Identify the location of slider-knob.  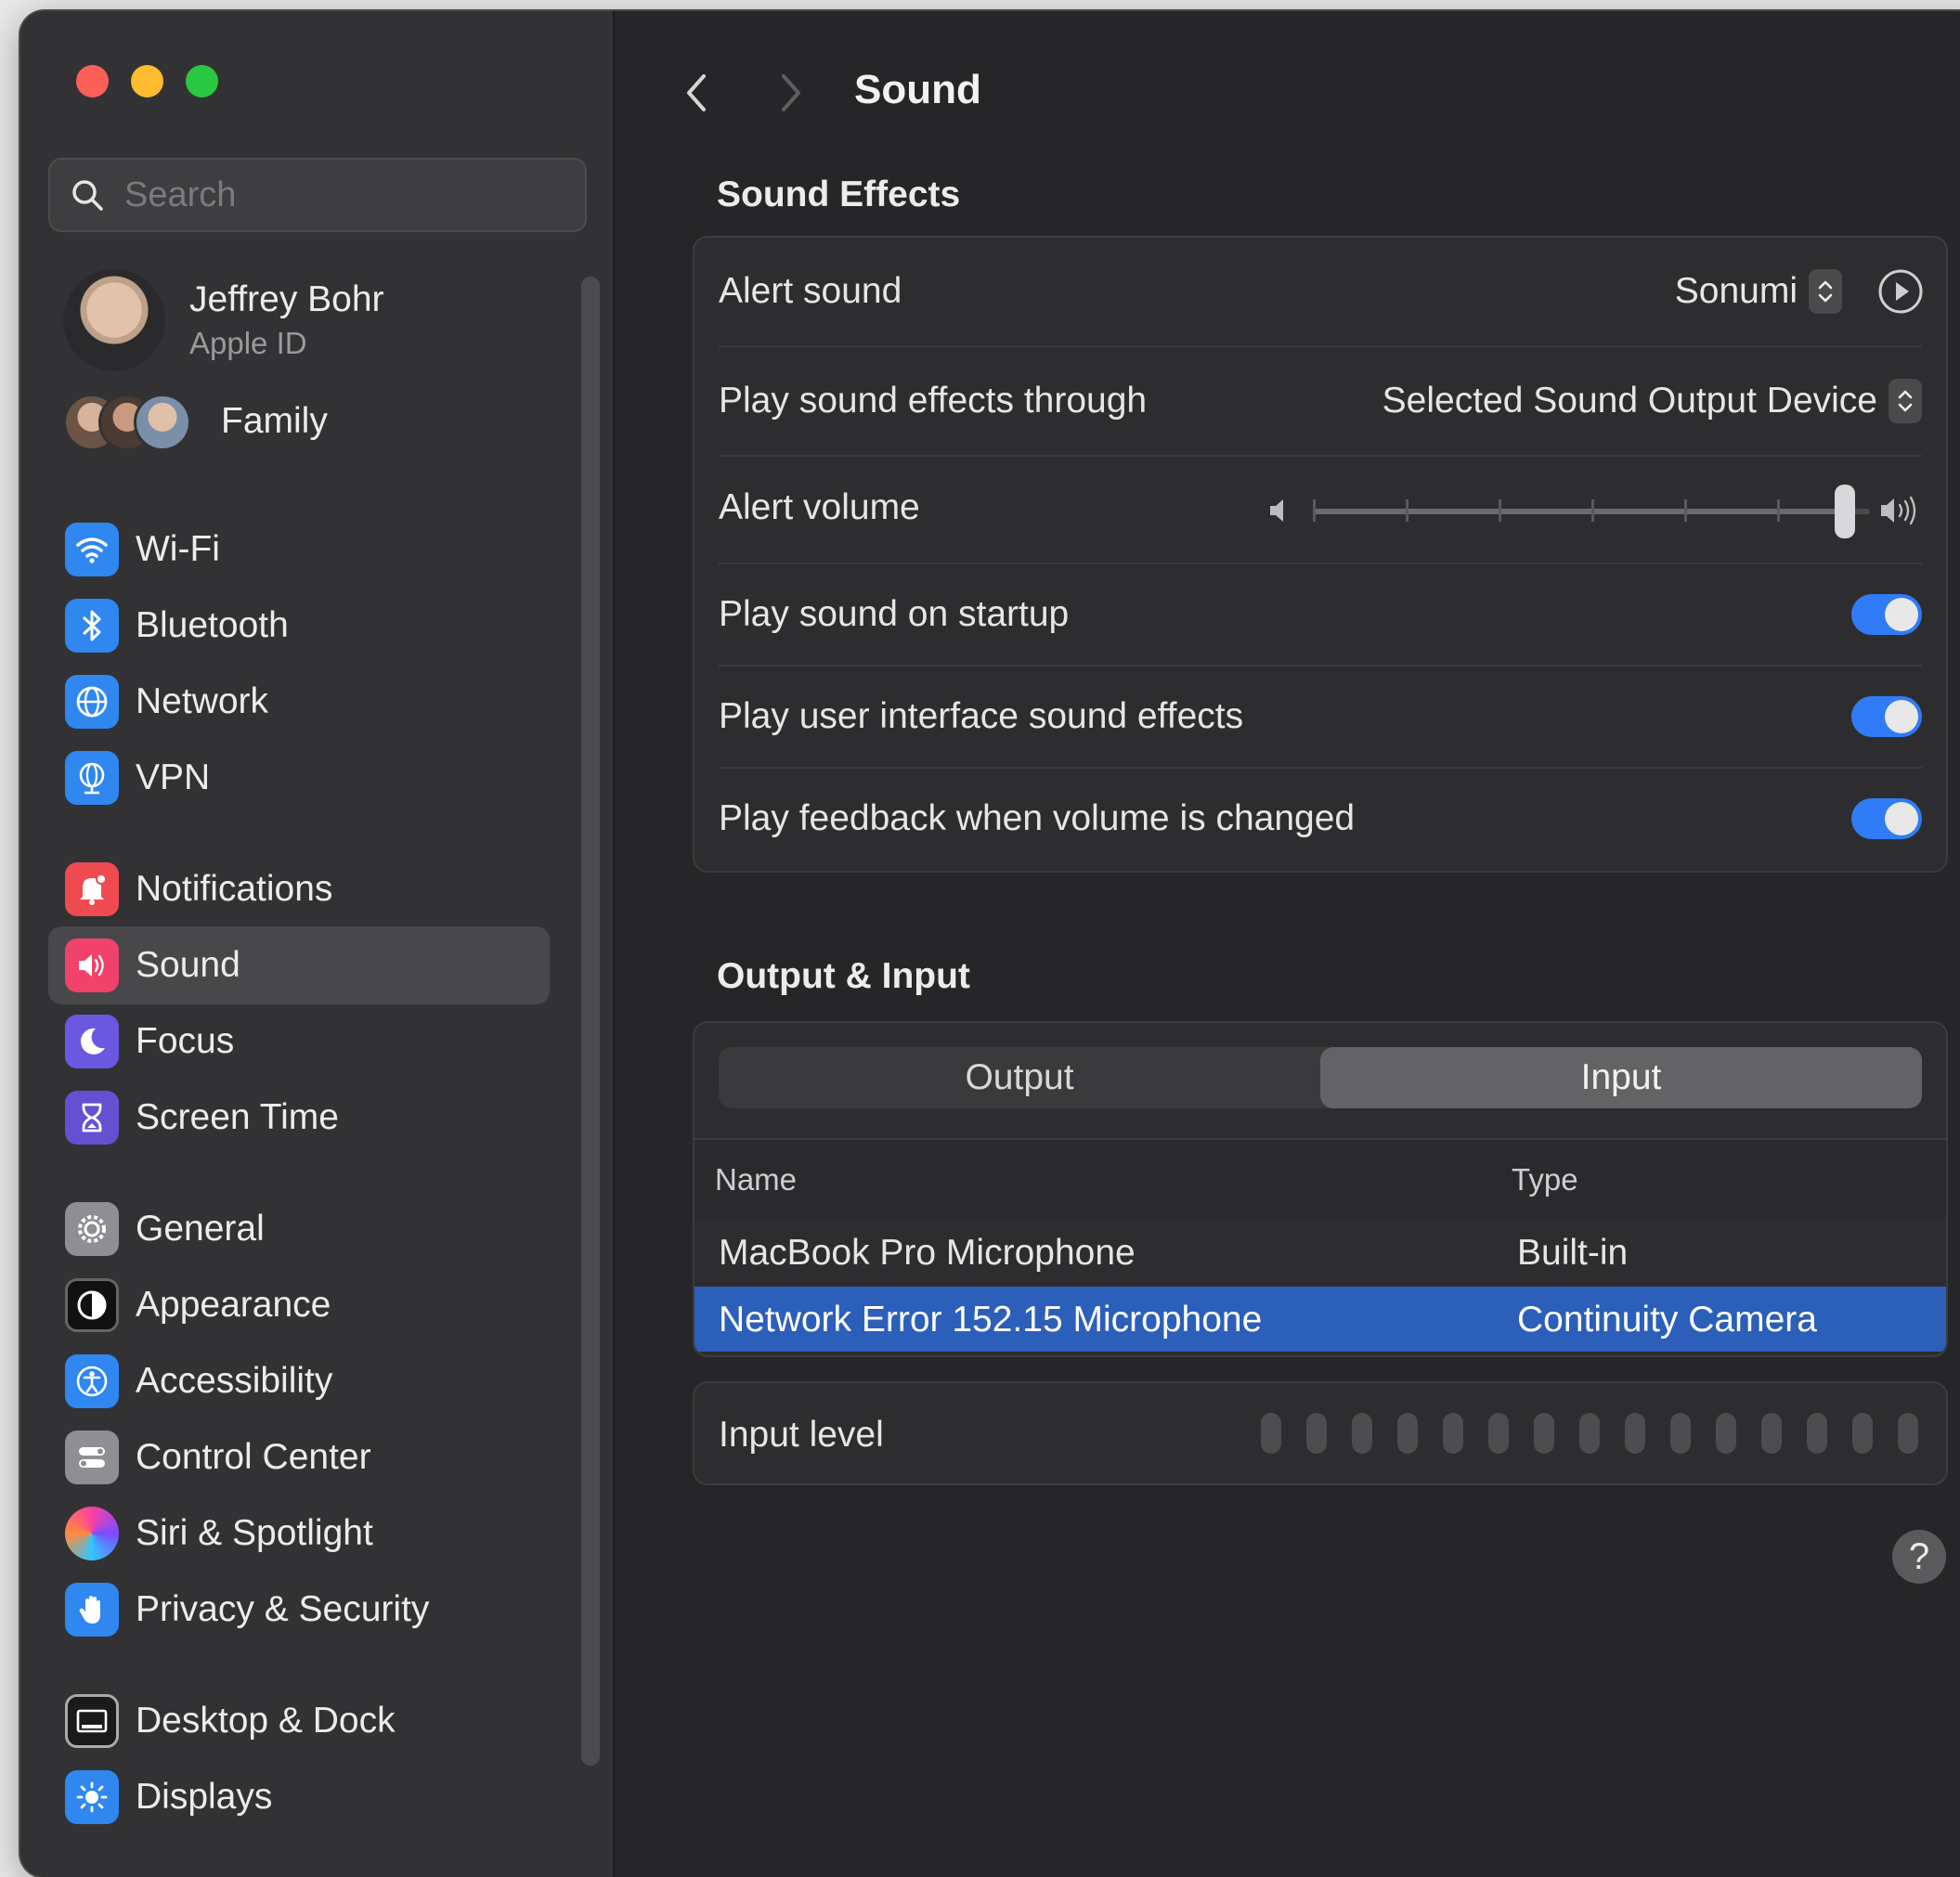
(1845, 512).